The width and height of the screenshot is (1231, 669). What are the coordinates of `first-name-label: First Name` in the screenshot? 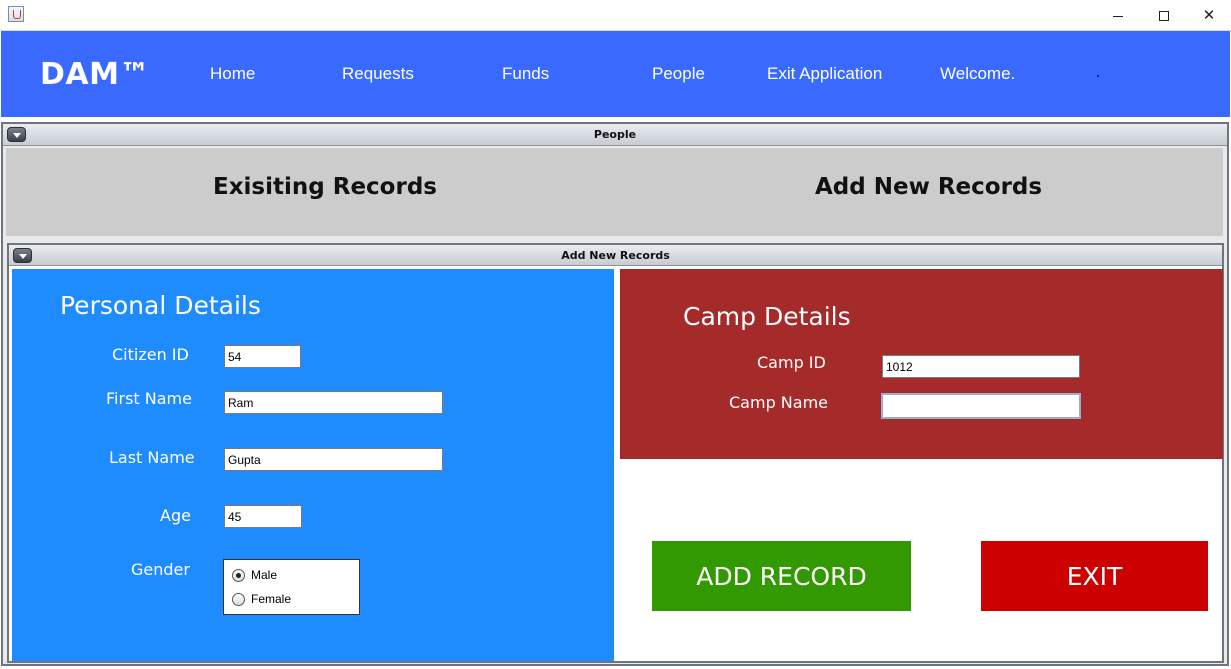 It's located at (149, 398).